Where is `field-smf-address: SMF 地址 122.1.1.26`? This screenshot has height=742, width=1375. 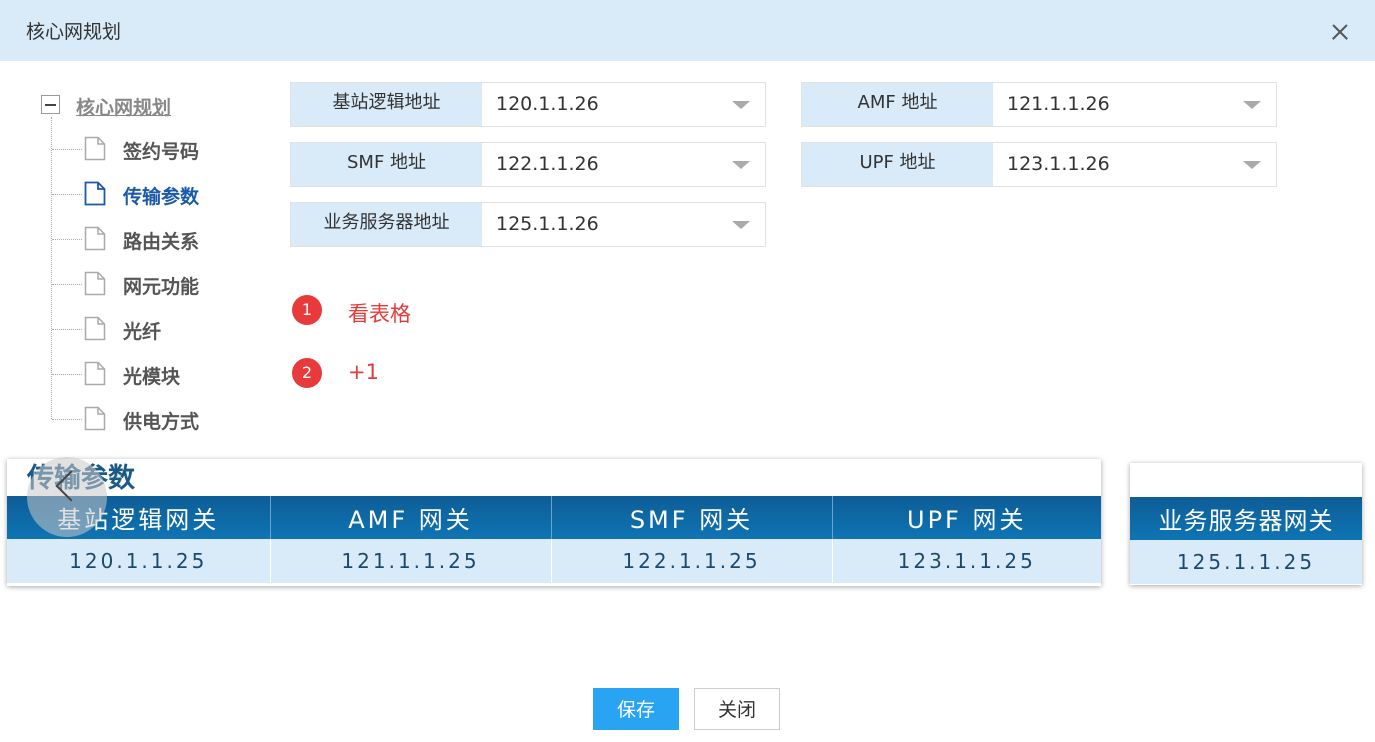
field-smf-address: SMF 地址 122.1.1.26 is located at coordinates (528, 164).